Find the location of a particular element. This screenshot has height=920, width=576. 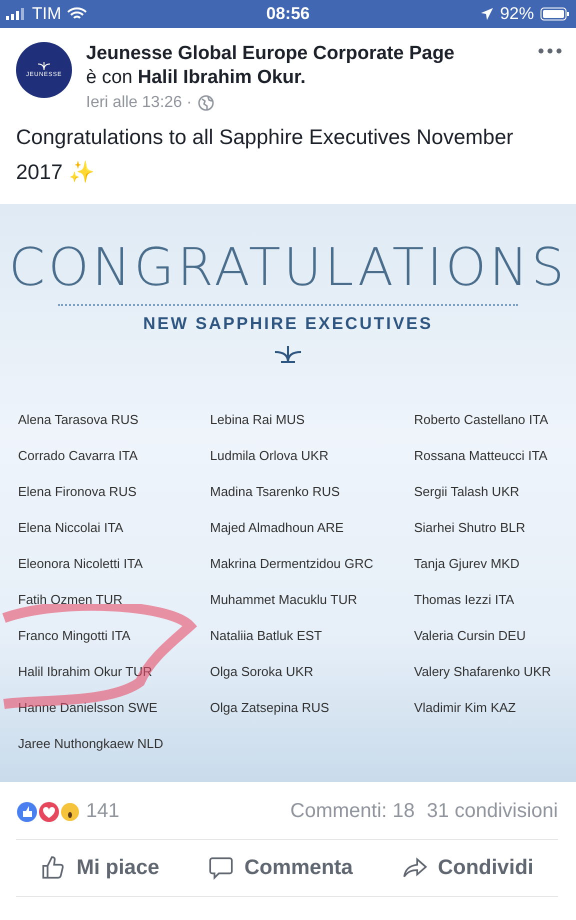

executive-name: Muhammet Macuklu TUR is located at coordinates (284, 600).